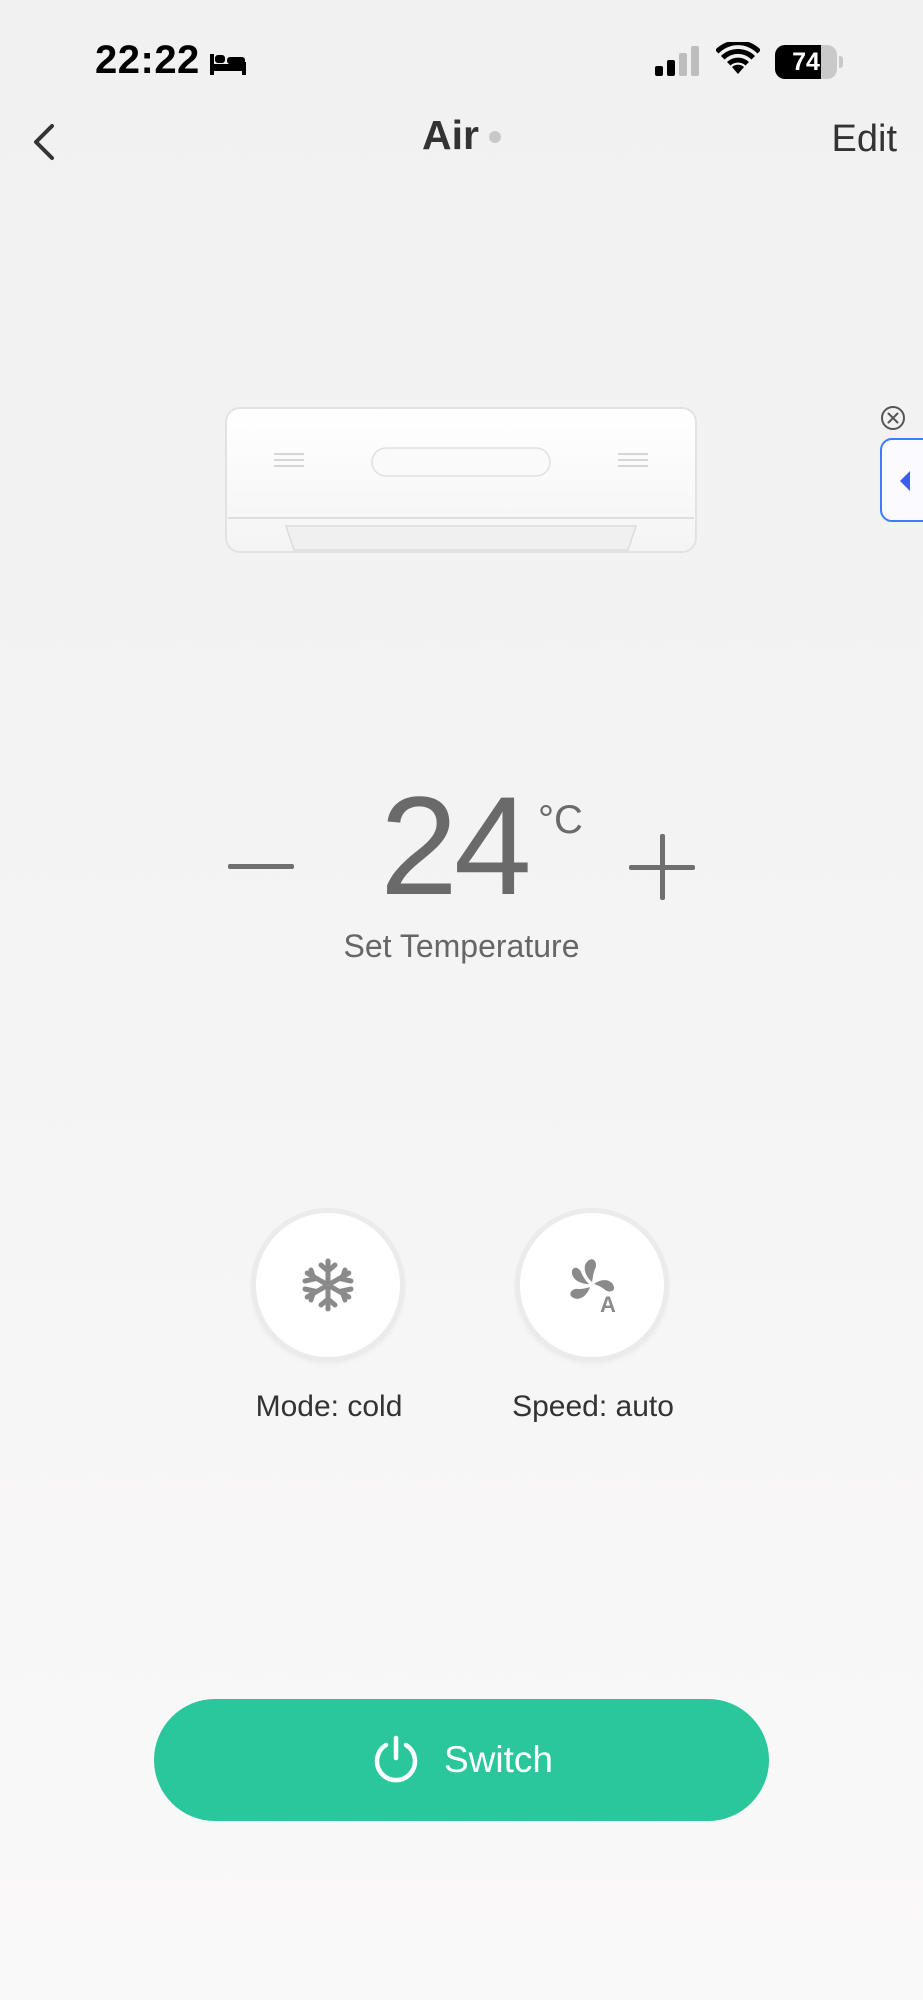  I want to click on fan-auto-icon: A, so click(593, 1287).